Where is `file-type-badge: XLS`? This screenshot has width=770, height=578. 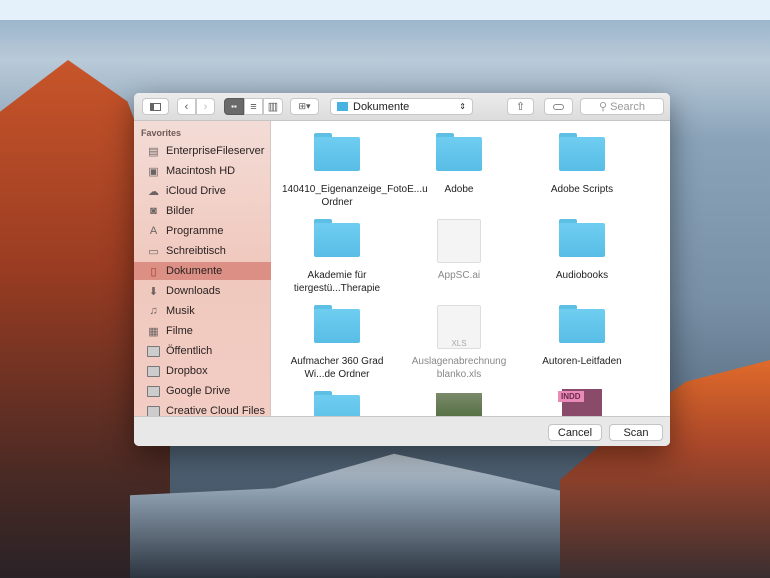 file-type-badge: XLS is located at coordinates (459, 343).